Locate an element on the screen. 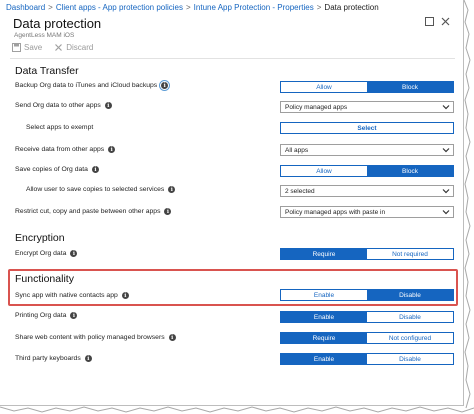 Image resolution: width=474 pixels, height=414 pixels. maximize-icon is located at coordinates (429, 23).